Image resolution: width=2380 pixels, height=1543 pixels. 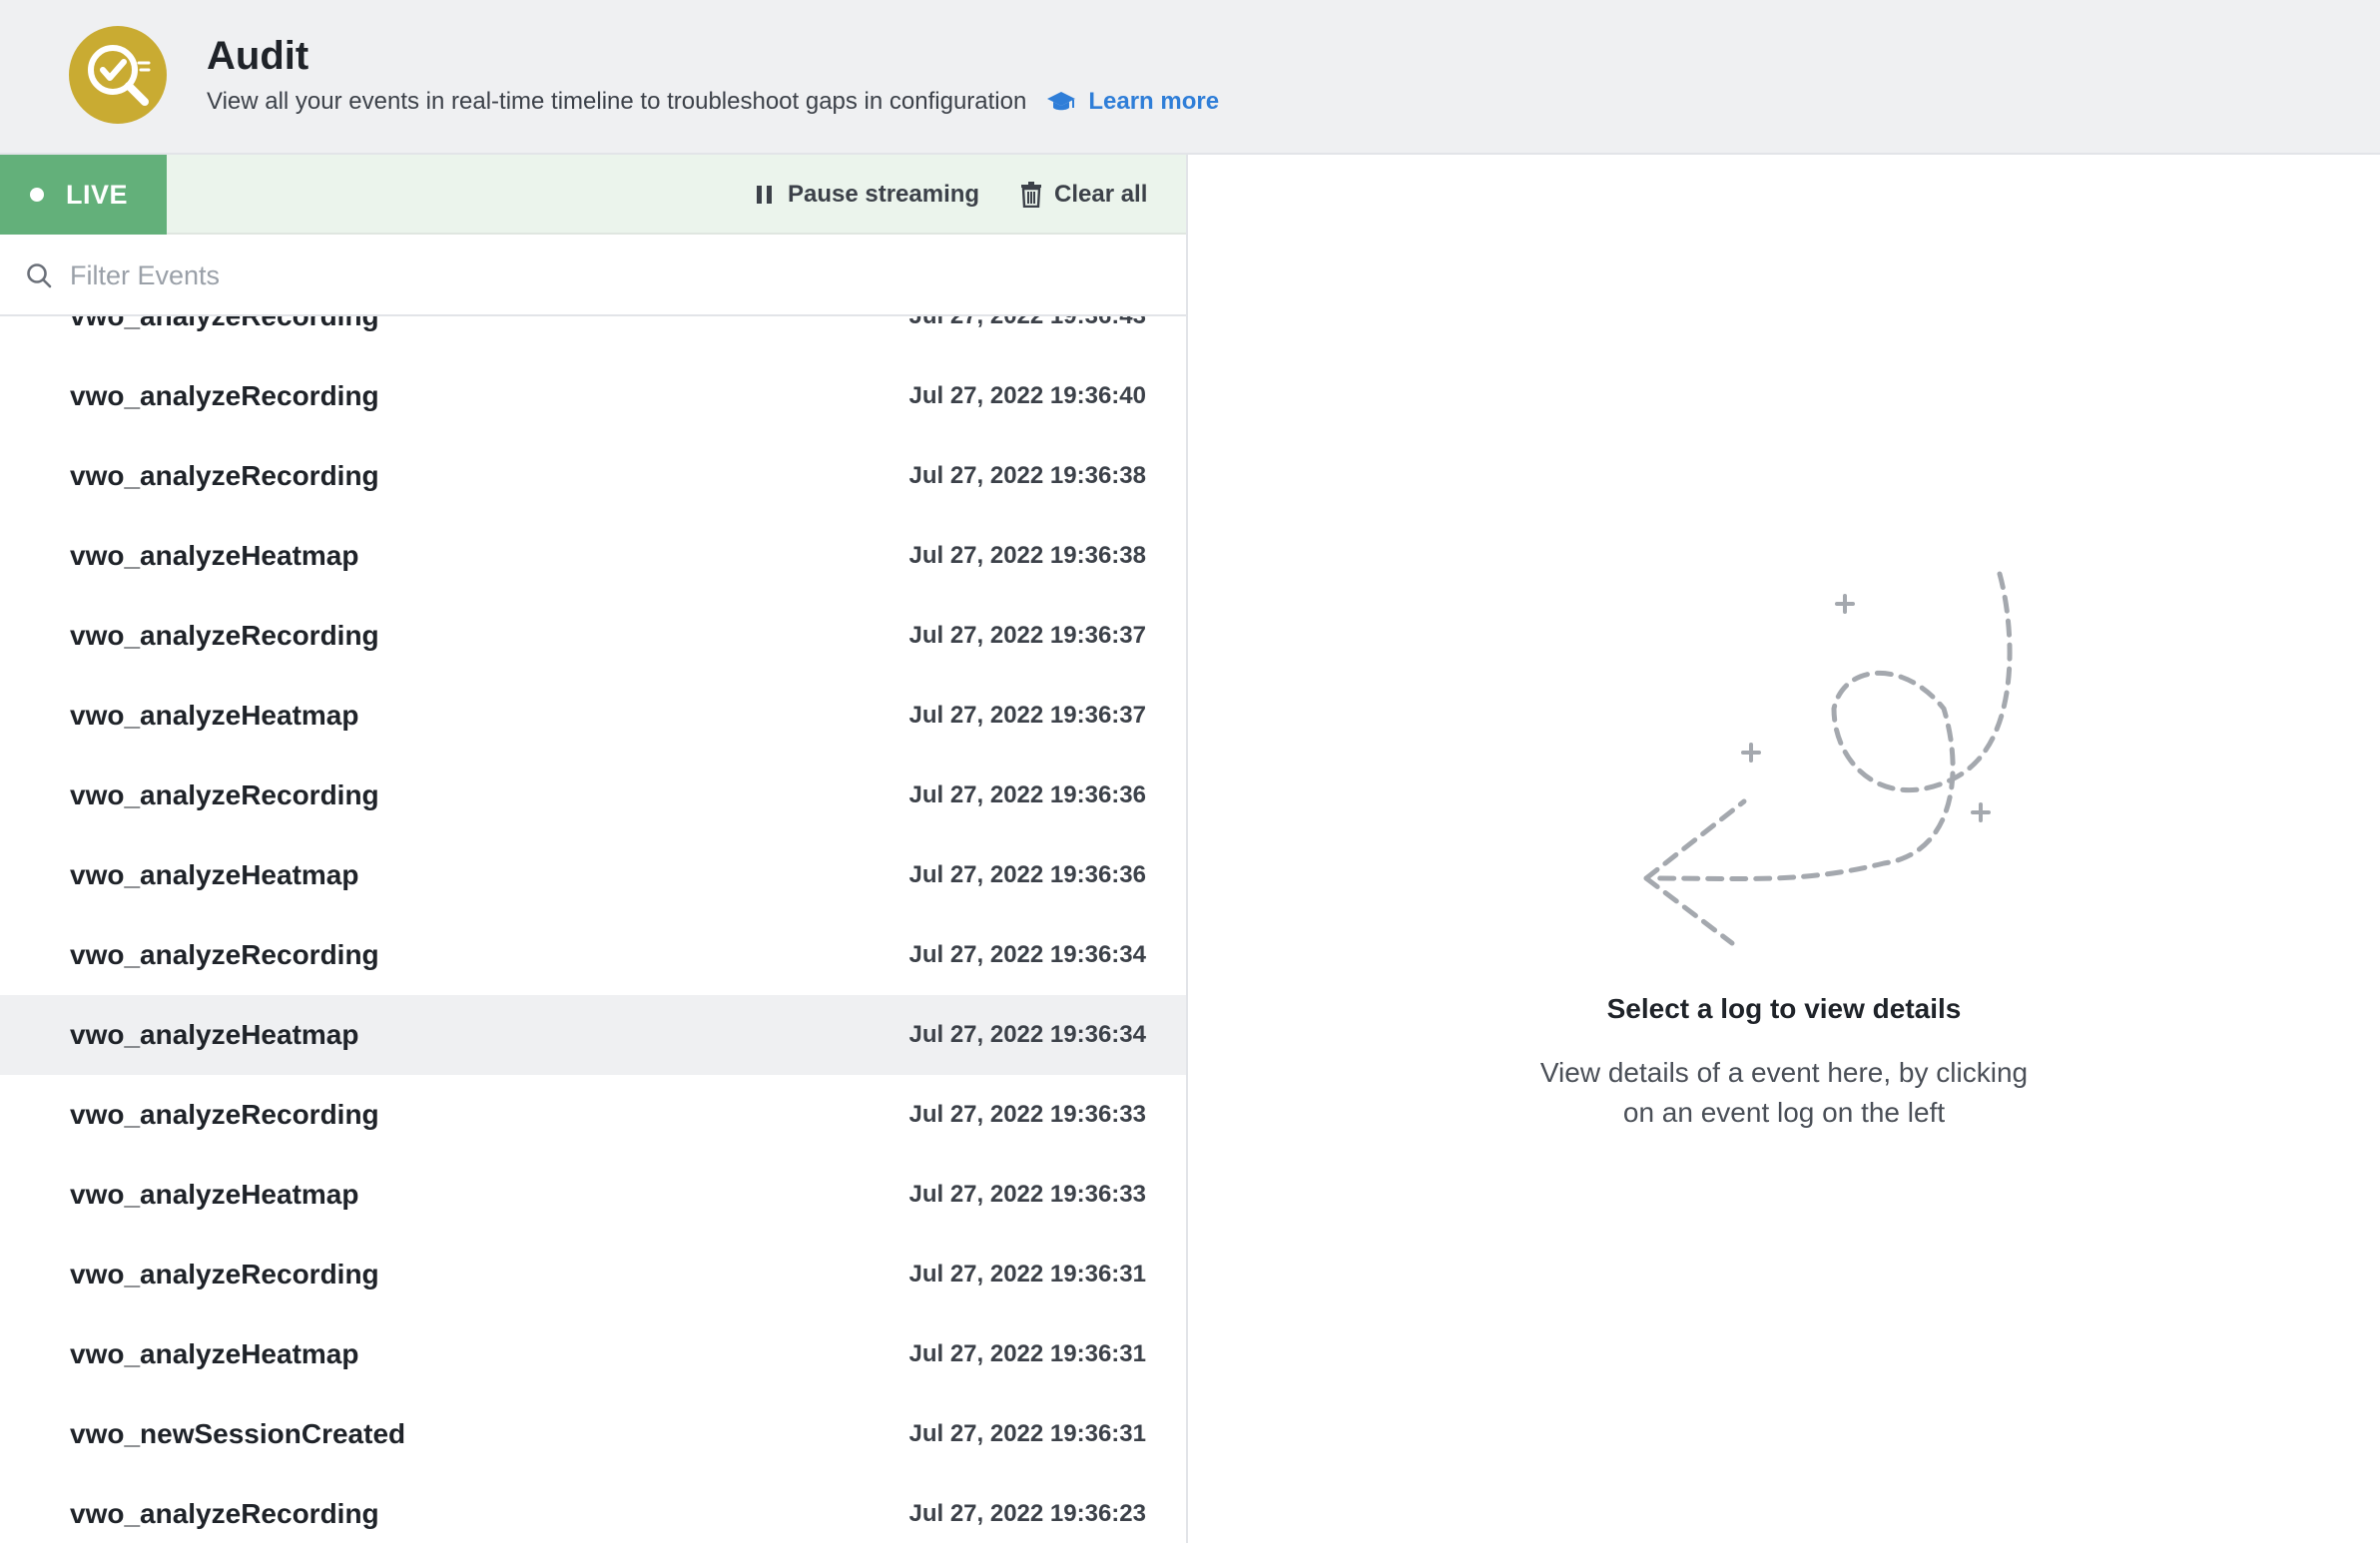 I want to click on event-row: vwo_analyzeHeatmap Jul 27, 2022 19:36:37, so click(x=593, y=716).